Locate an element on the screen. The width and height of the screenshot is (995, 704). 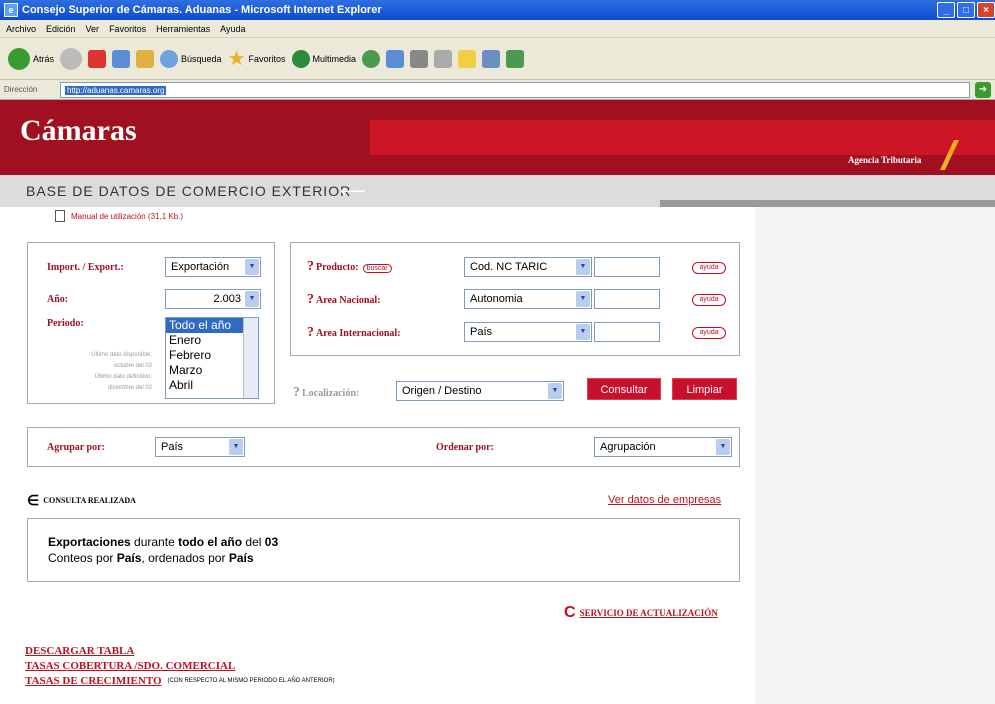
ie-icon: e is located at coordinates (11, 10).